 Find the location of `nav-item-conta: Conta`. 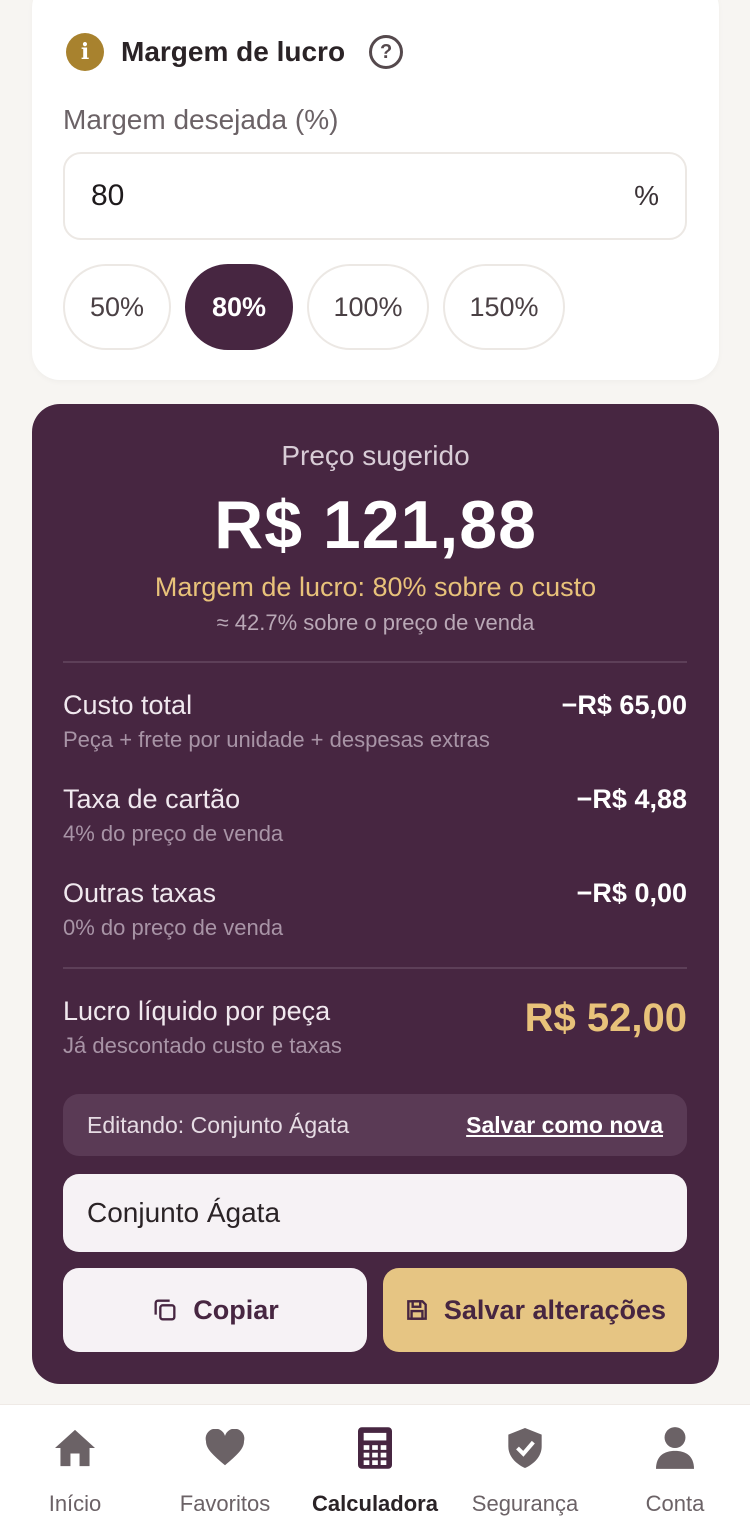

nav-item-conta: Conta is located at coordinates (675, 1466).